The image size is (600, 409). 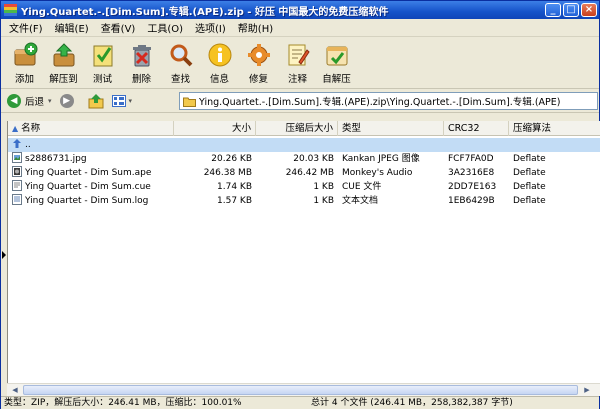 What do you see at coordinates (142, 55) in the screenshot?
I see `delete-icon` at bounding box center [142, 55].